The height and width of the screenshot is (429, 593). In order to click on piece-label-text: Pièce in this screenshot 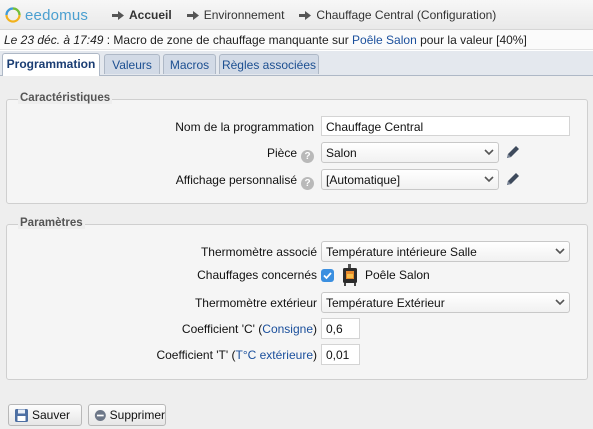, I will do `click(281, 153)`.